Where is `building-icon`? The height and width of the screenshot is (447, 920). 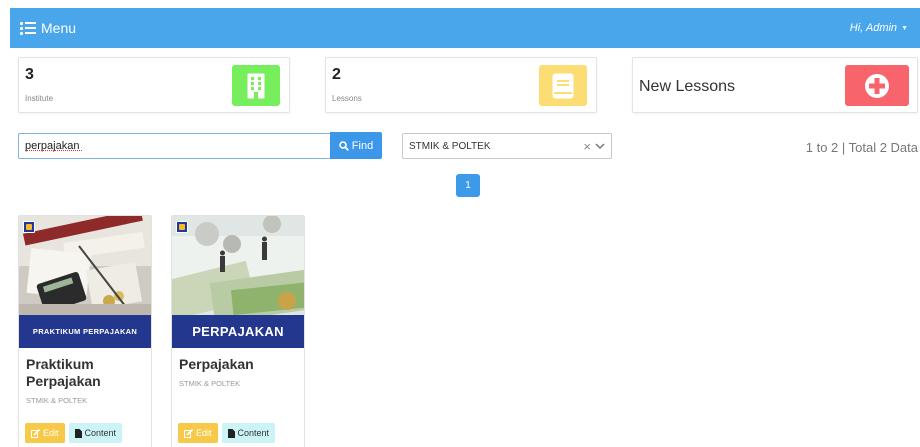 building-icon is located at coordinates (256, 85).